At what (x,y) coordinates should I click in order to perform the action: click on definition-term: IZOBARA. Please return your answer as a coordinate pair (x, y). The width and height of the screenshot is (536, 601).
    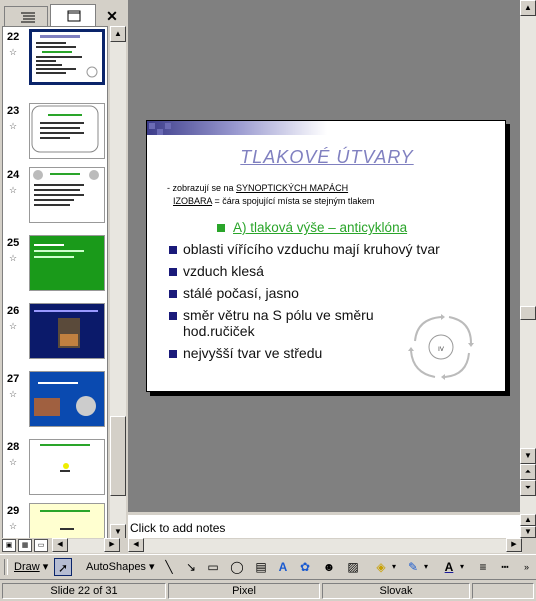
    Looking at the image, I should click on (193, 201).